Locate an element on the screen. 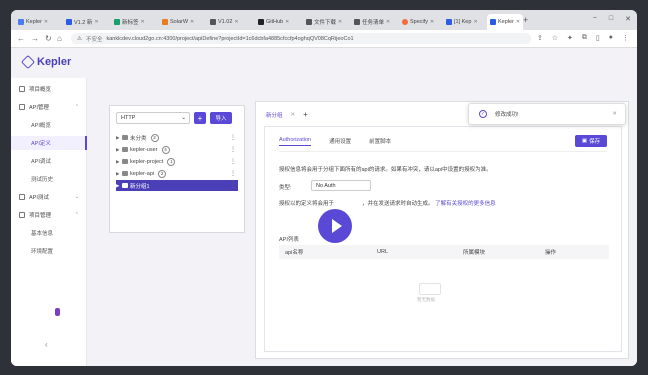 The image size is (648, 375). tree-row: ▶ kepler-api 2 ⋮ is located at coordinates (177, 173).